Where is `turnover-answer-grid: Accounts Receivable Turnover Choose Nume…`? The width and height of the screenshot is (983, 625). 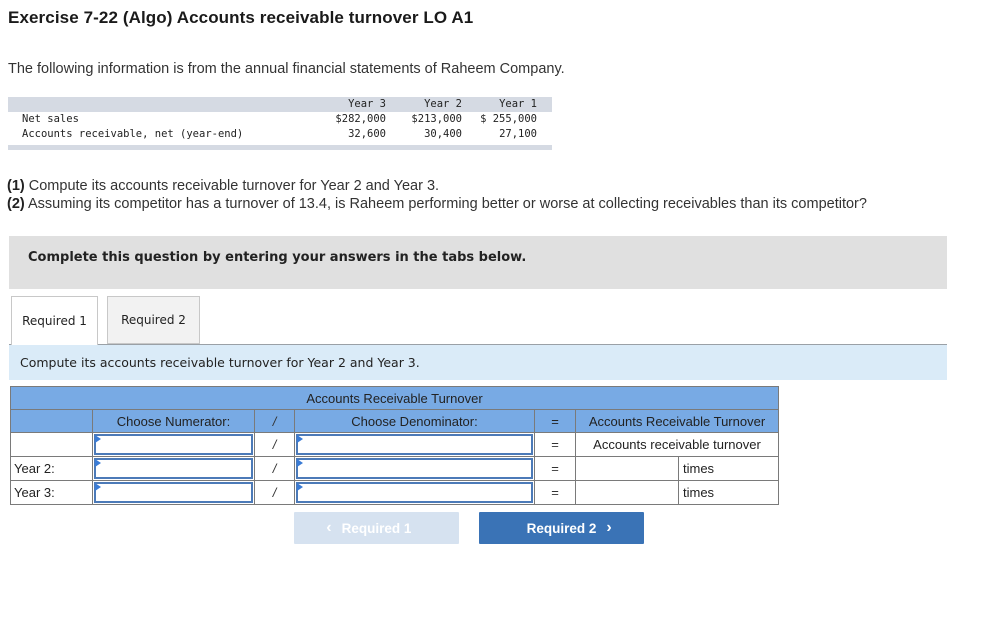
turnover-answer-grid: Accounts Receivable Turnover Choose Nume… is located at coordinates (394, 445).